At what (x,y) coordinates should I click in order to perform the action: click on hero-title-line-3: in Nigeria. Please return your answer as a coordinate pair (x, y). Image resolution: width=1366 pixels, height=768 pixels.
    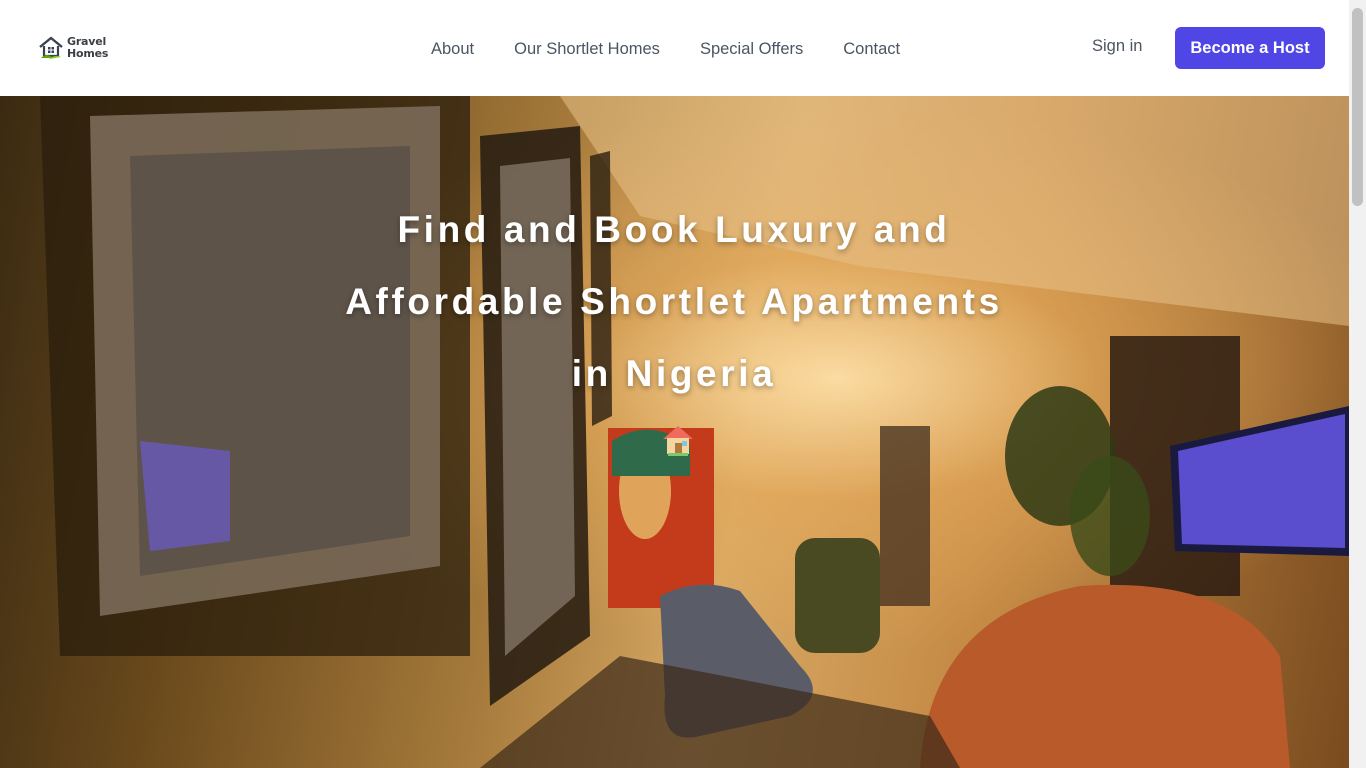
    Looking at the image, I should click on (674, 410).